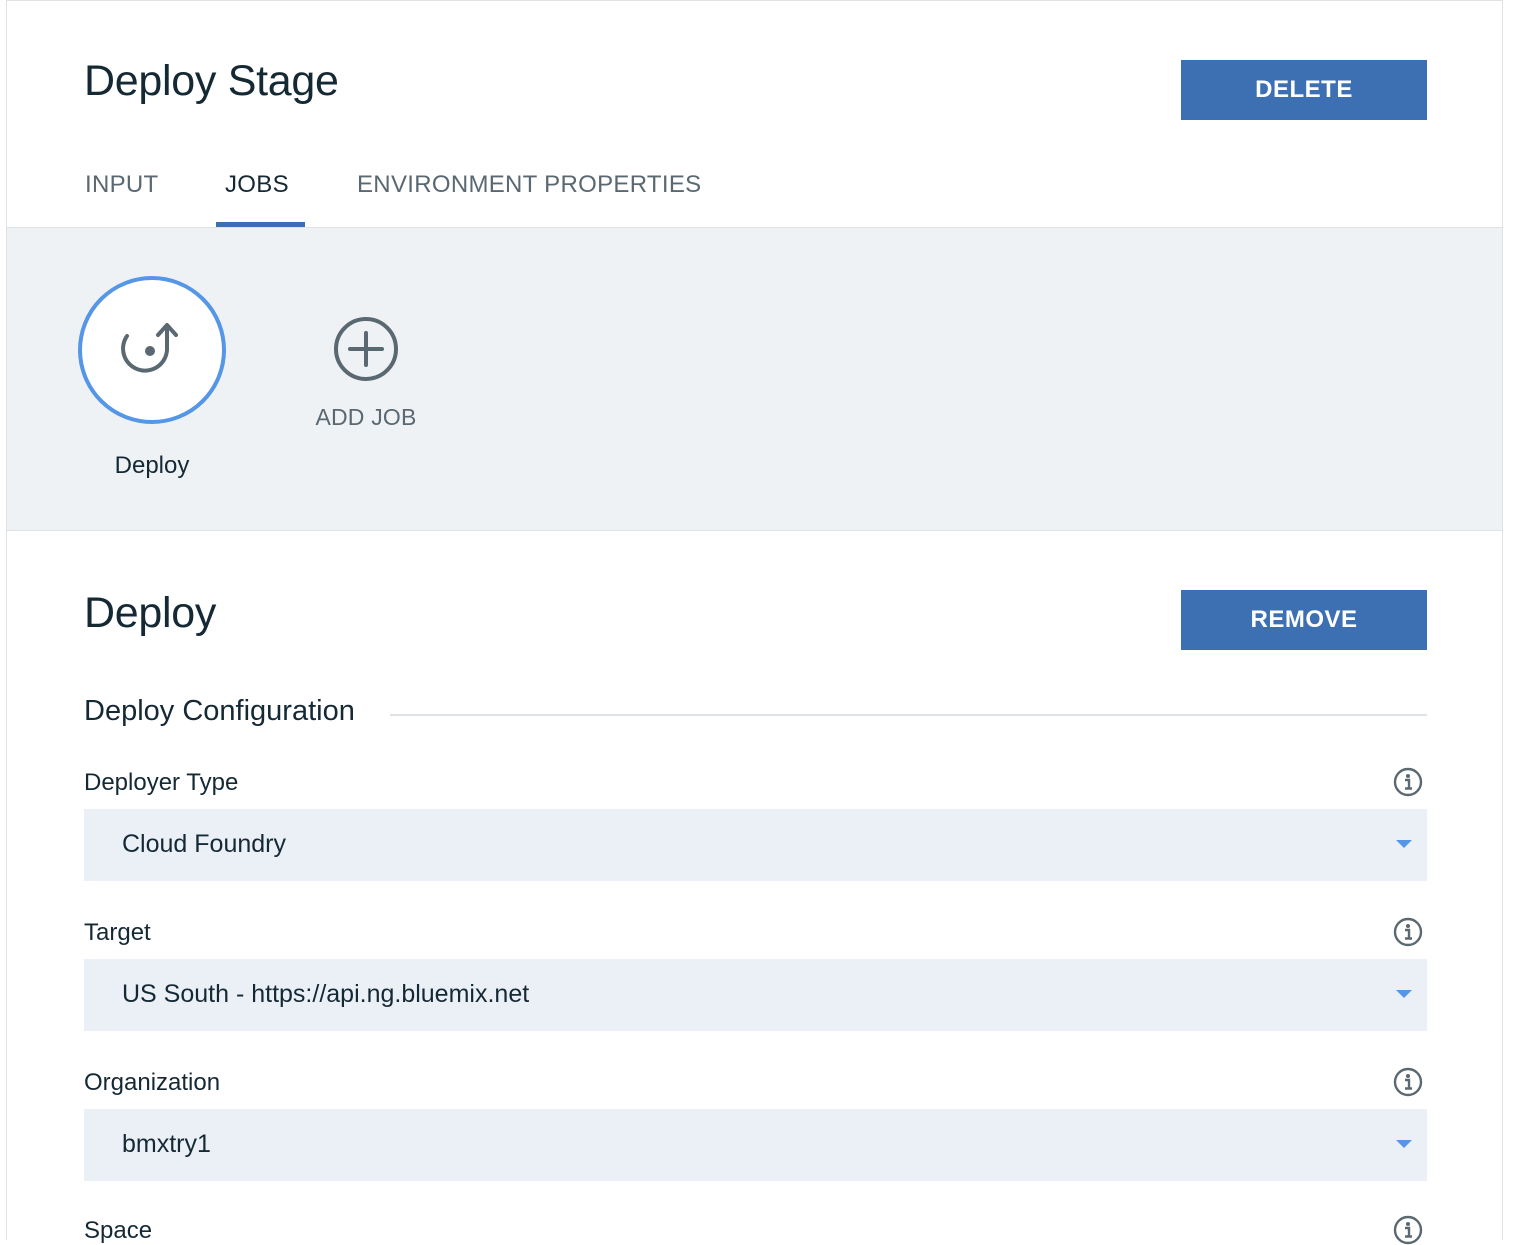 This screenshot has width=1514, height=1245. I want to click on tab-input: INPUT, so click(122, 185).